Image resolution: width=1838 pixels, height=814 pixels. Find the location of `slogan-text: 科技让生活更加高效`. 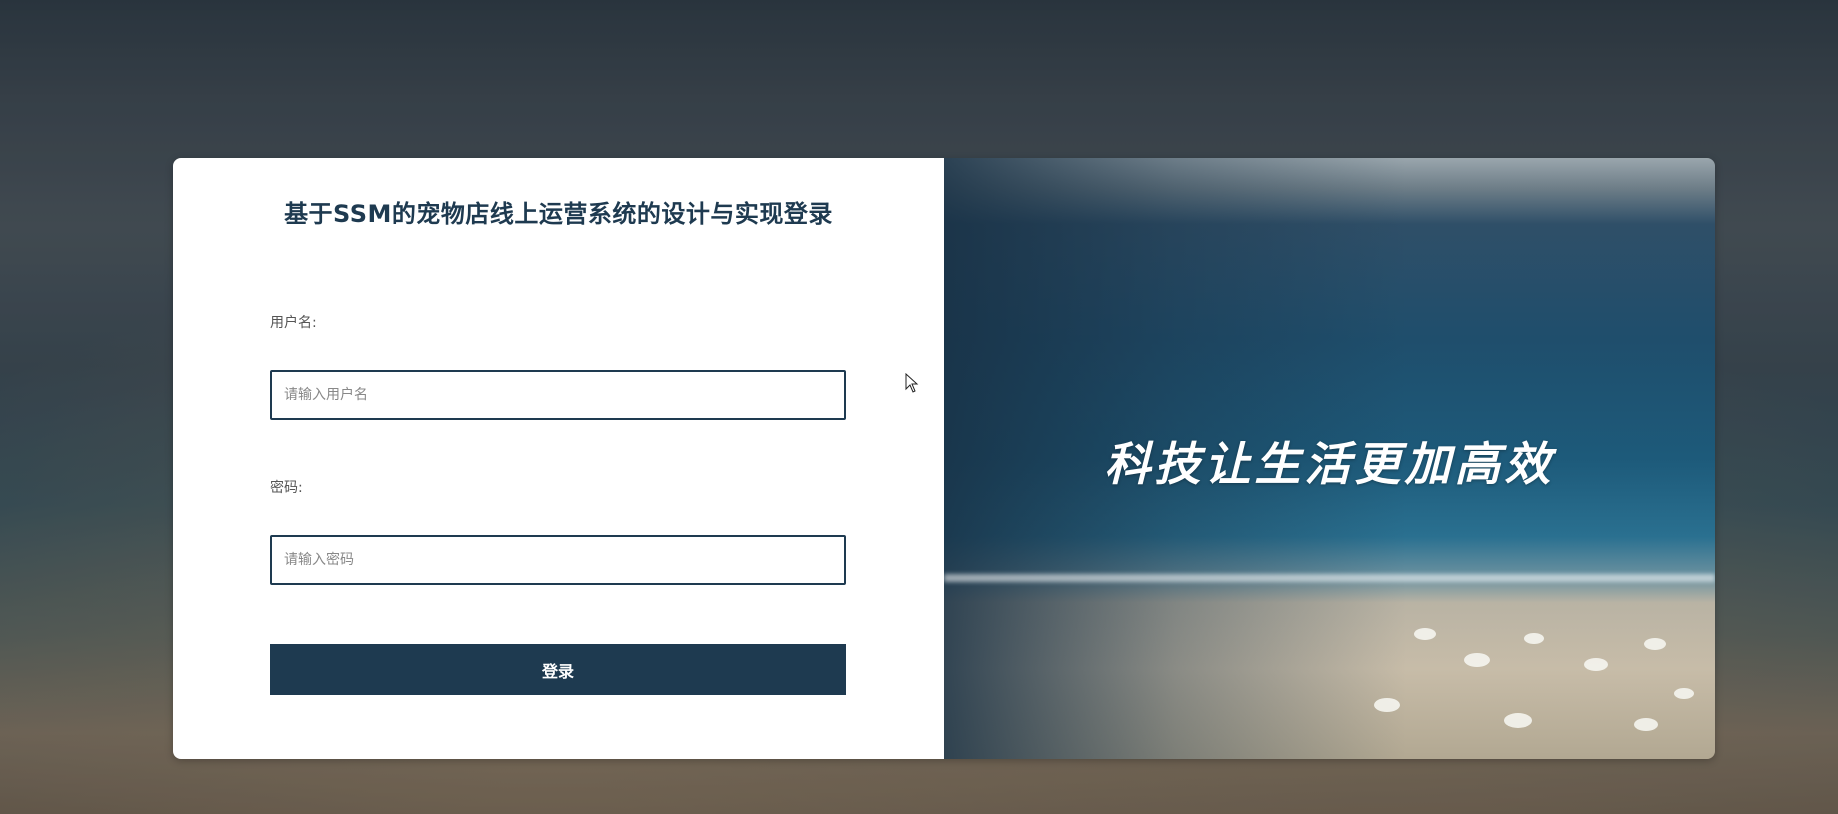

slogan-text: 科技让生活更加高效 is located at coordinates (1329, 464).